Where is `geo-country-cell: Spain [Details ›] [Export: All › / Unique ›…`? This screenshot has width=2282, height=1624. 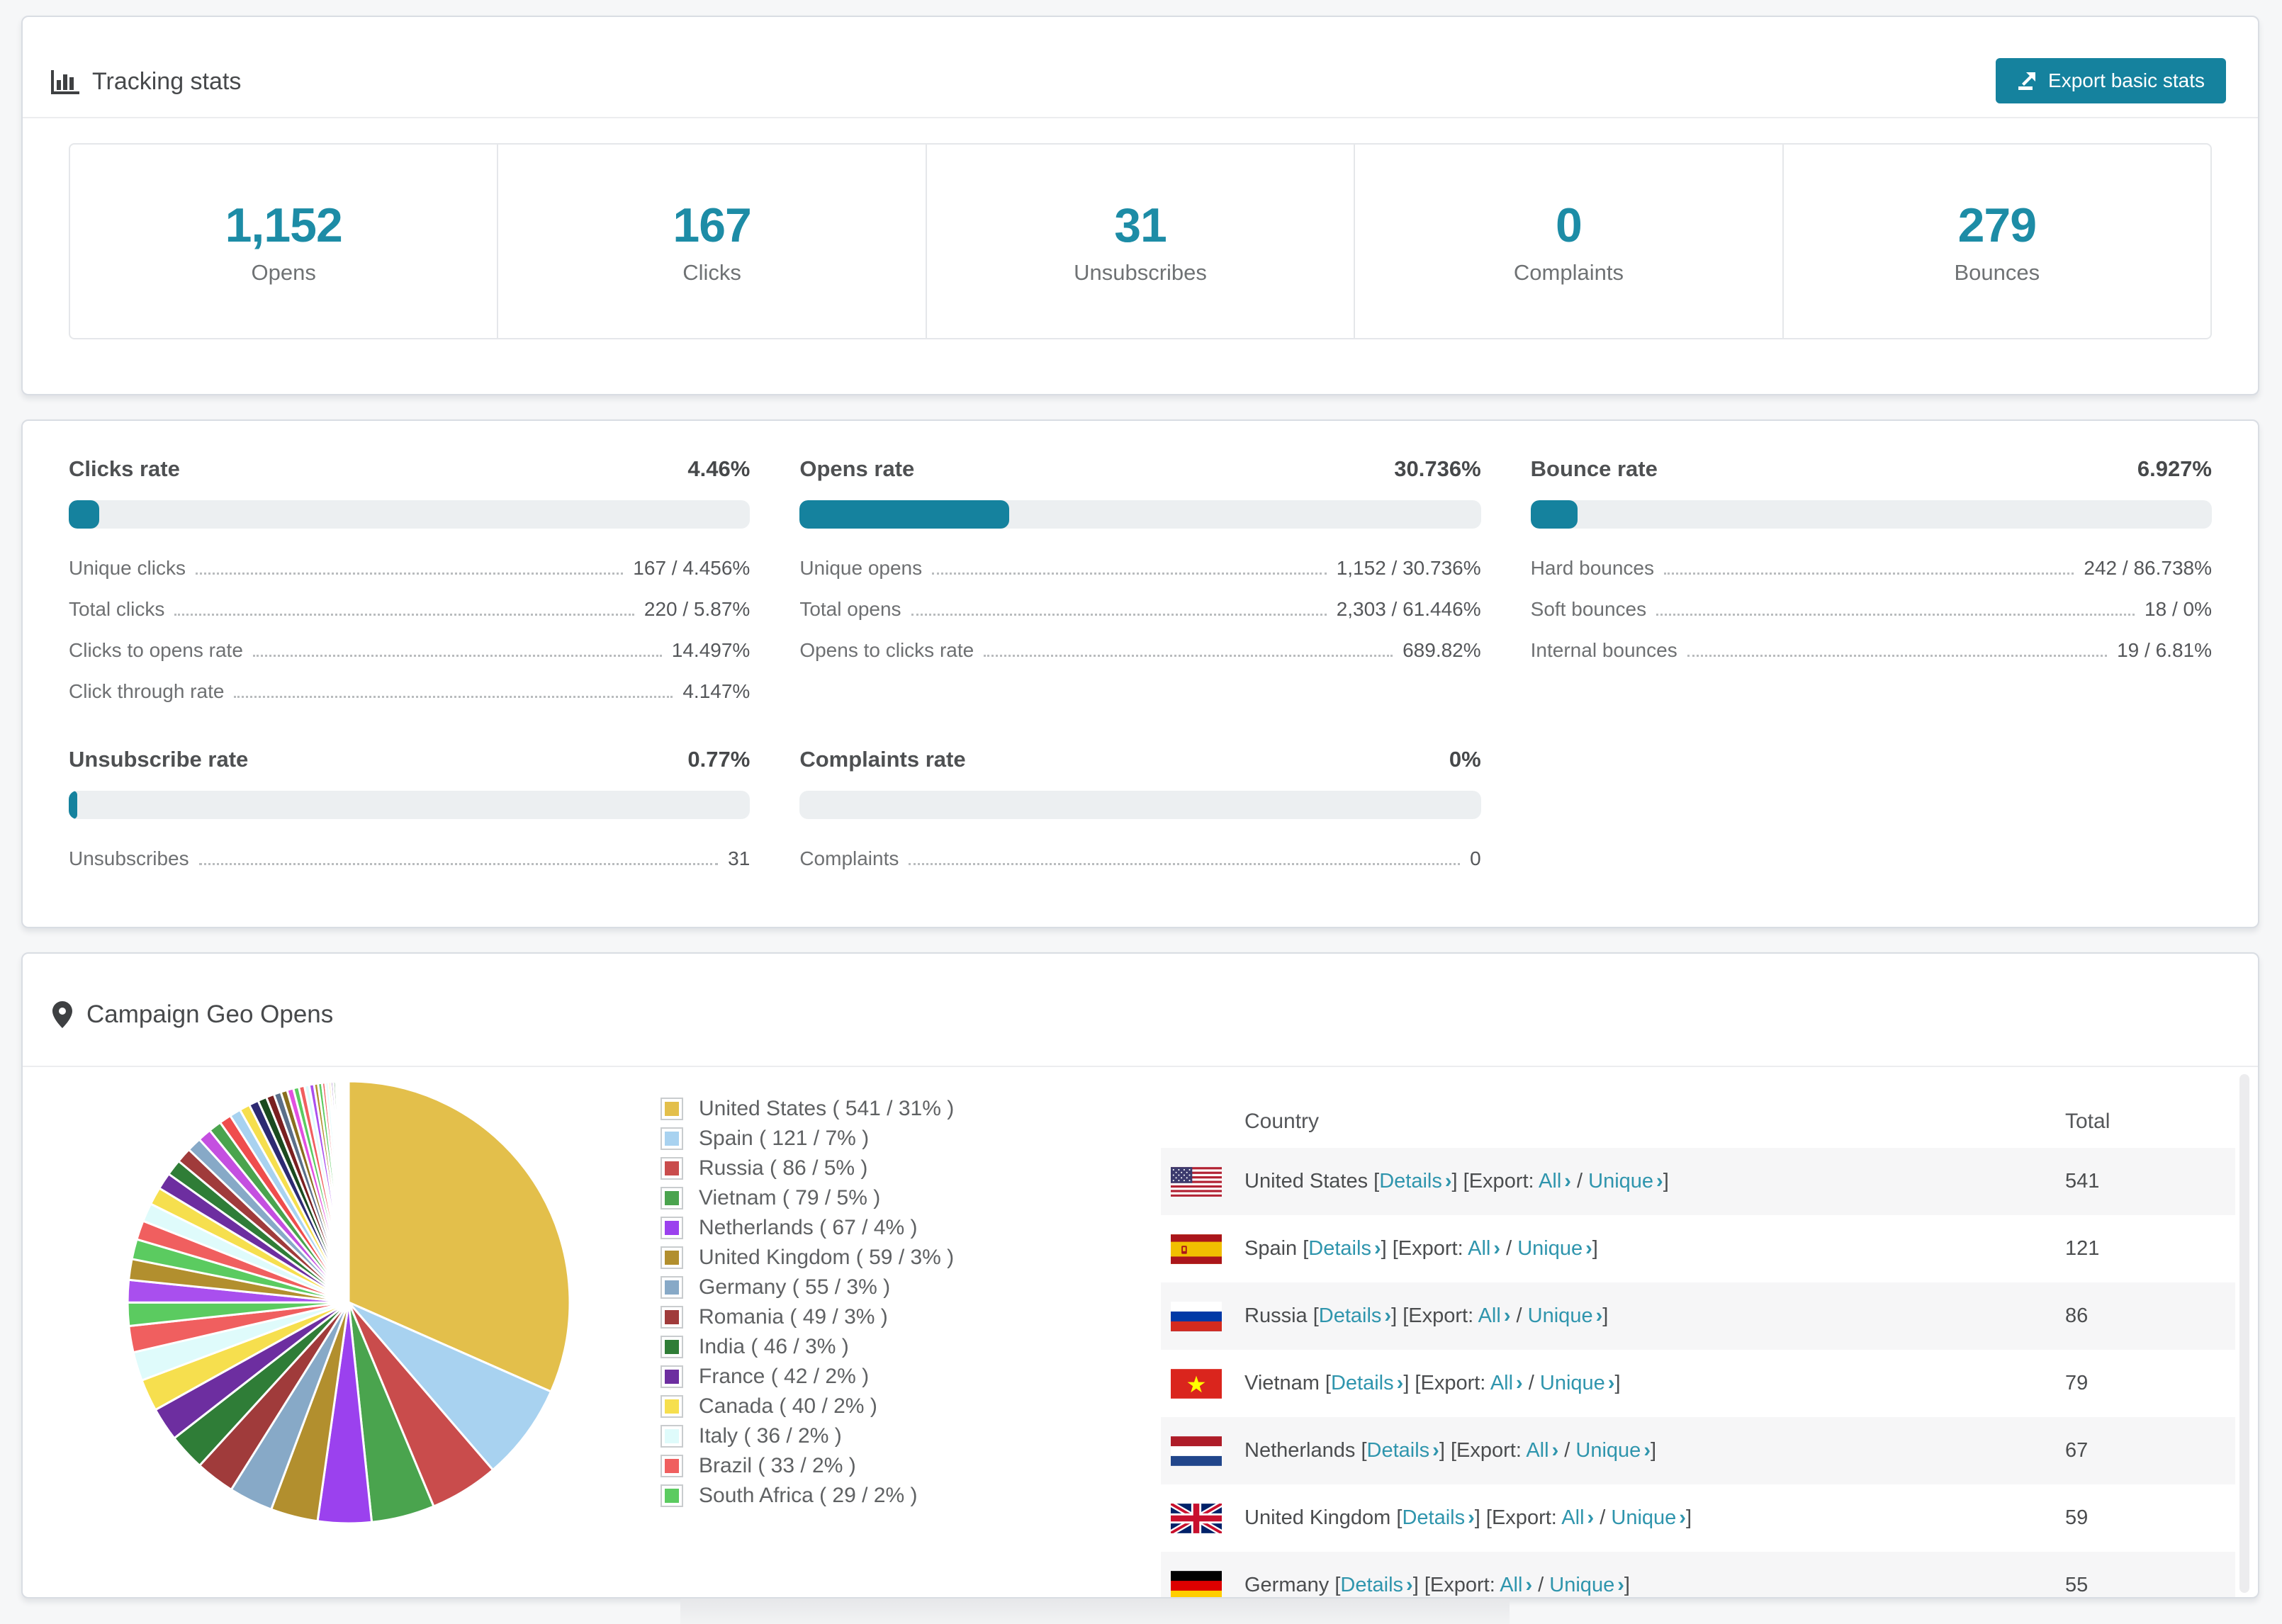
geo-country-cell: Spain [Details ›] [Export: All › / Unique ›… is located at coordinates (1655, 1249).